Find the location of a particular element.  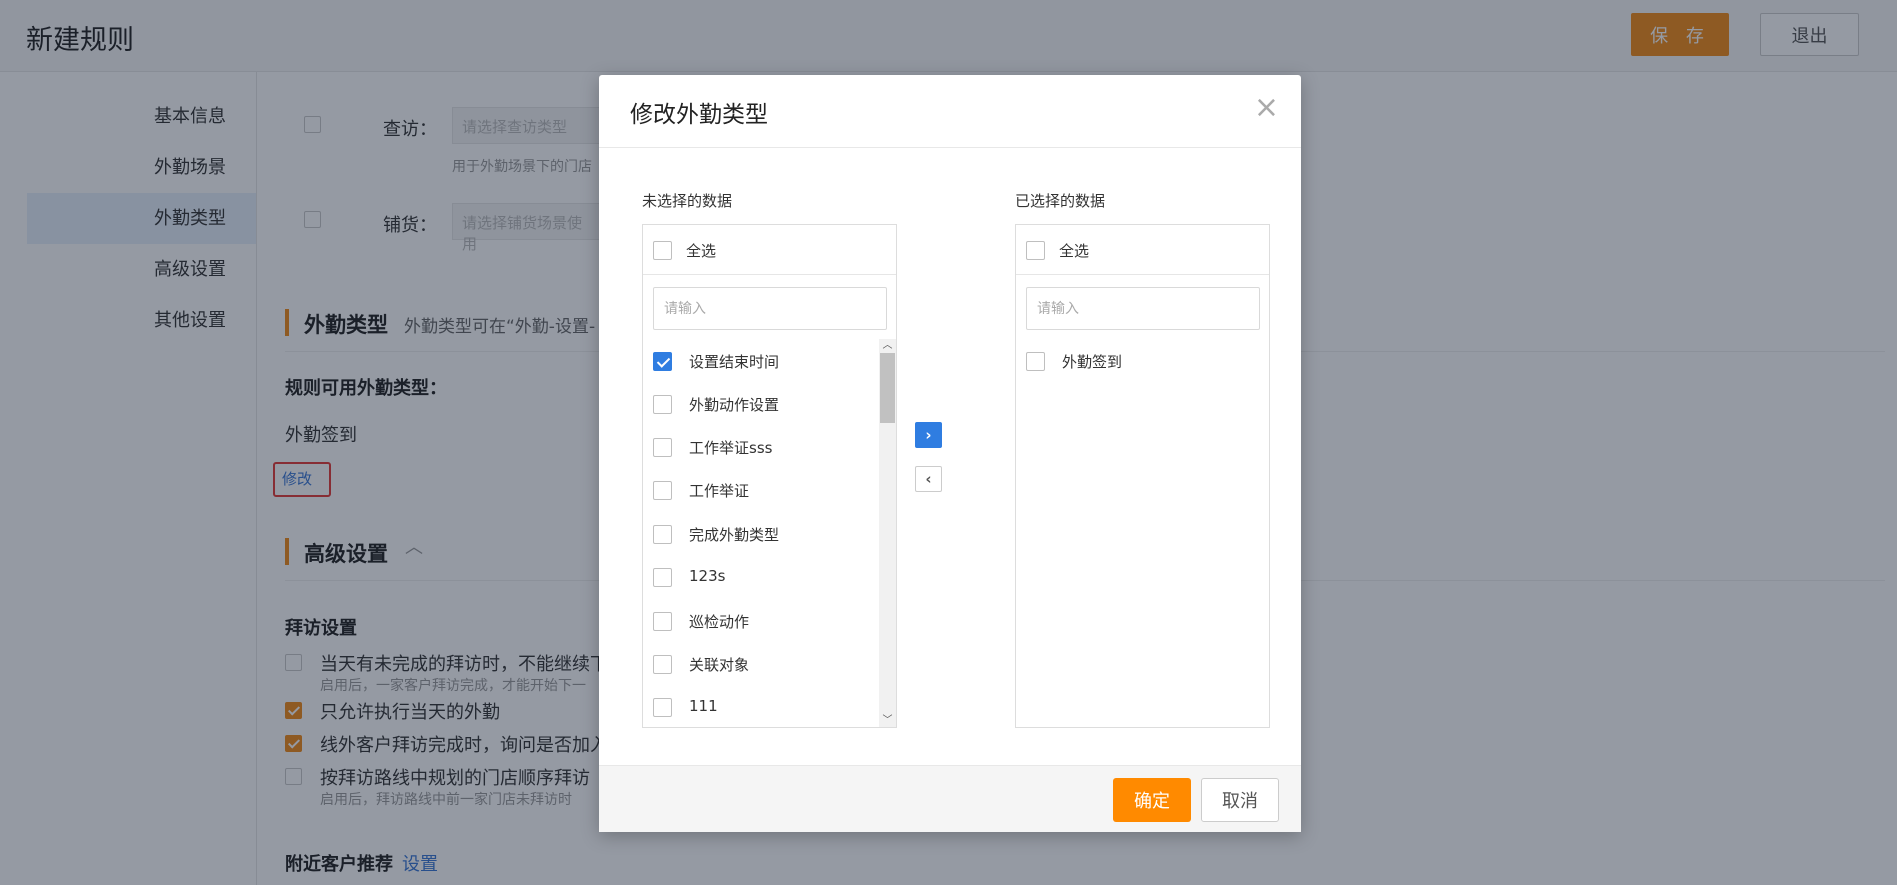

dialog-title: 修改外勤类型 is located at coordinates (699, 115).